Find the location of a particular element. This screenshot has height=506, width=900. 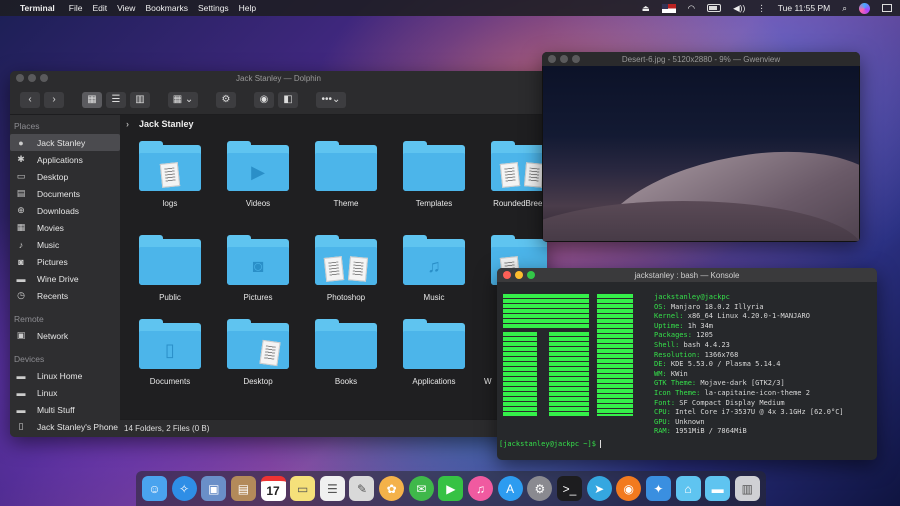

spotlight-icon: ⋮ is located at coordinates (761, 8).